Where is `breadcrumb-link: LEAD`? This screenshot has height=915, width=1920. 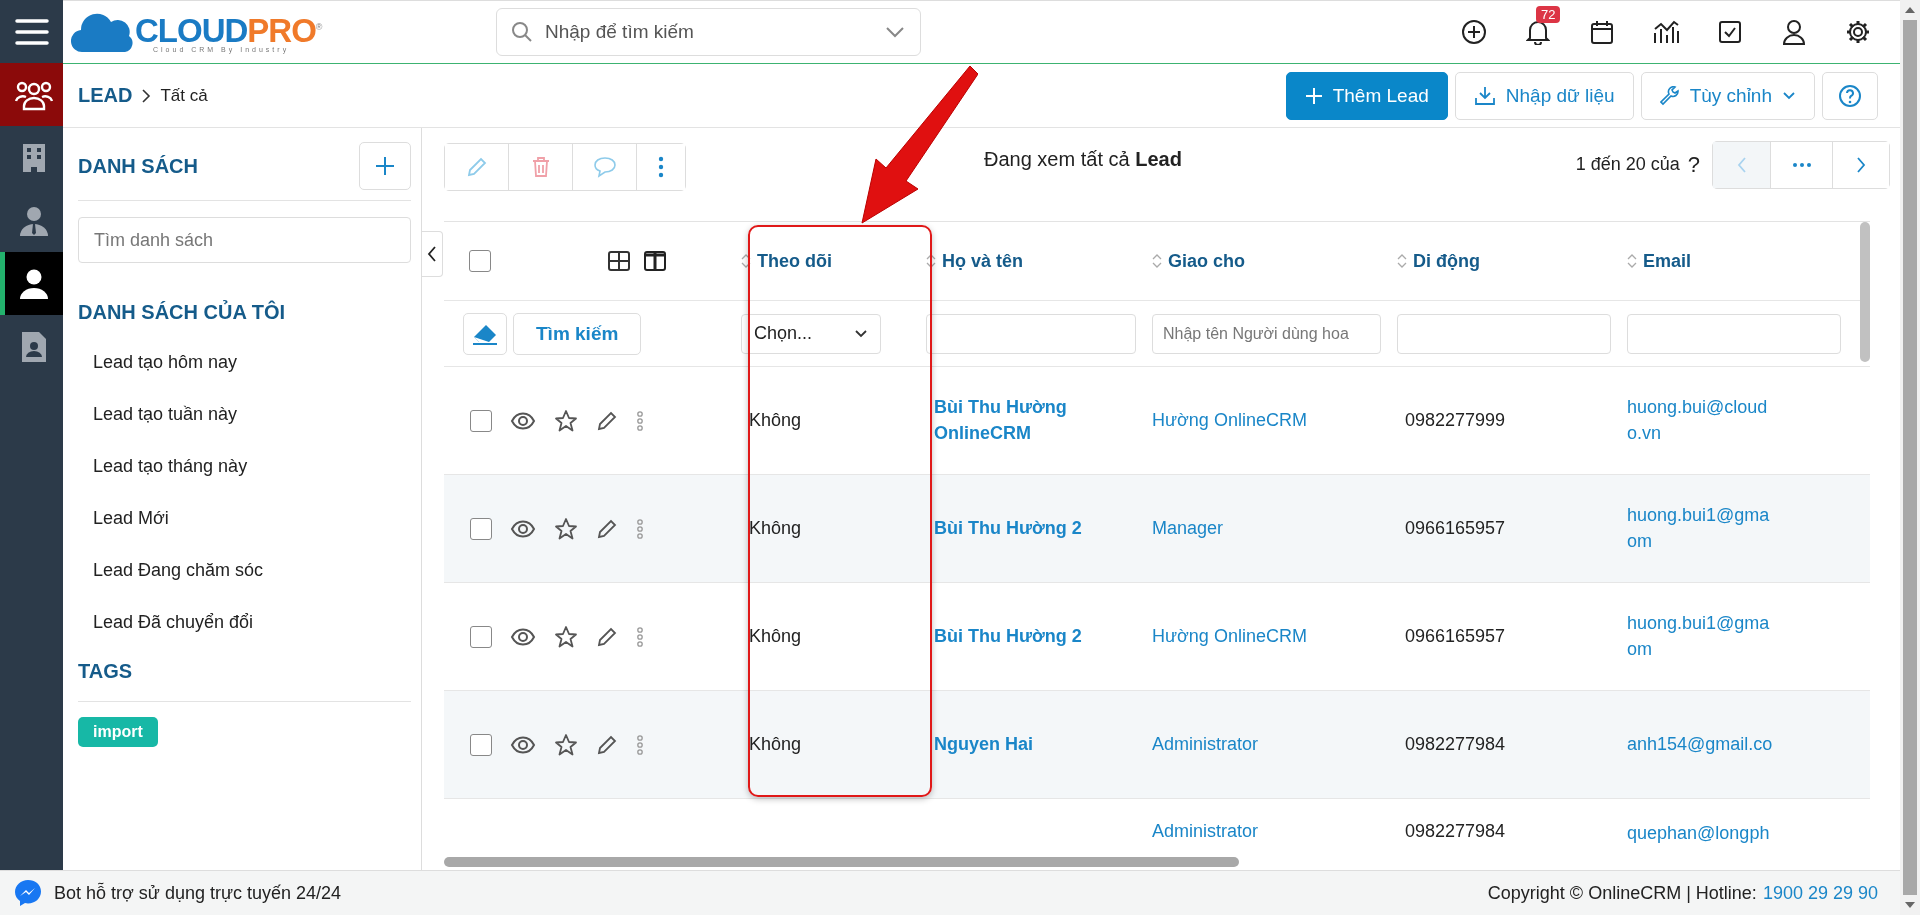 breadcrumb-link: LEAD is located at coordinates (105, 95).